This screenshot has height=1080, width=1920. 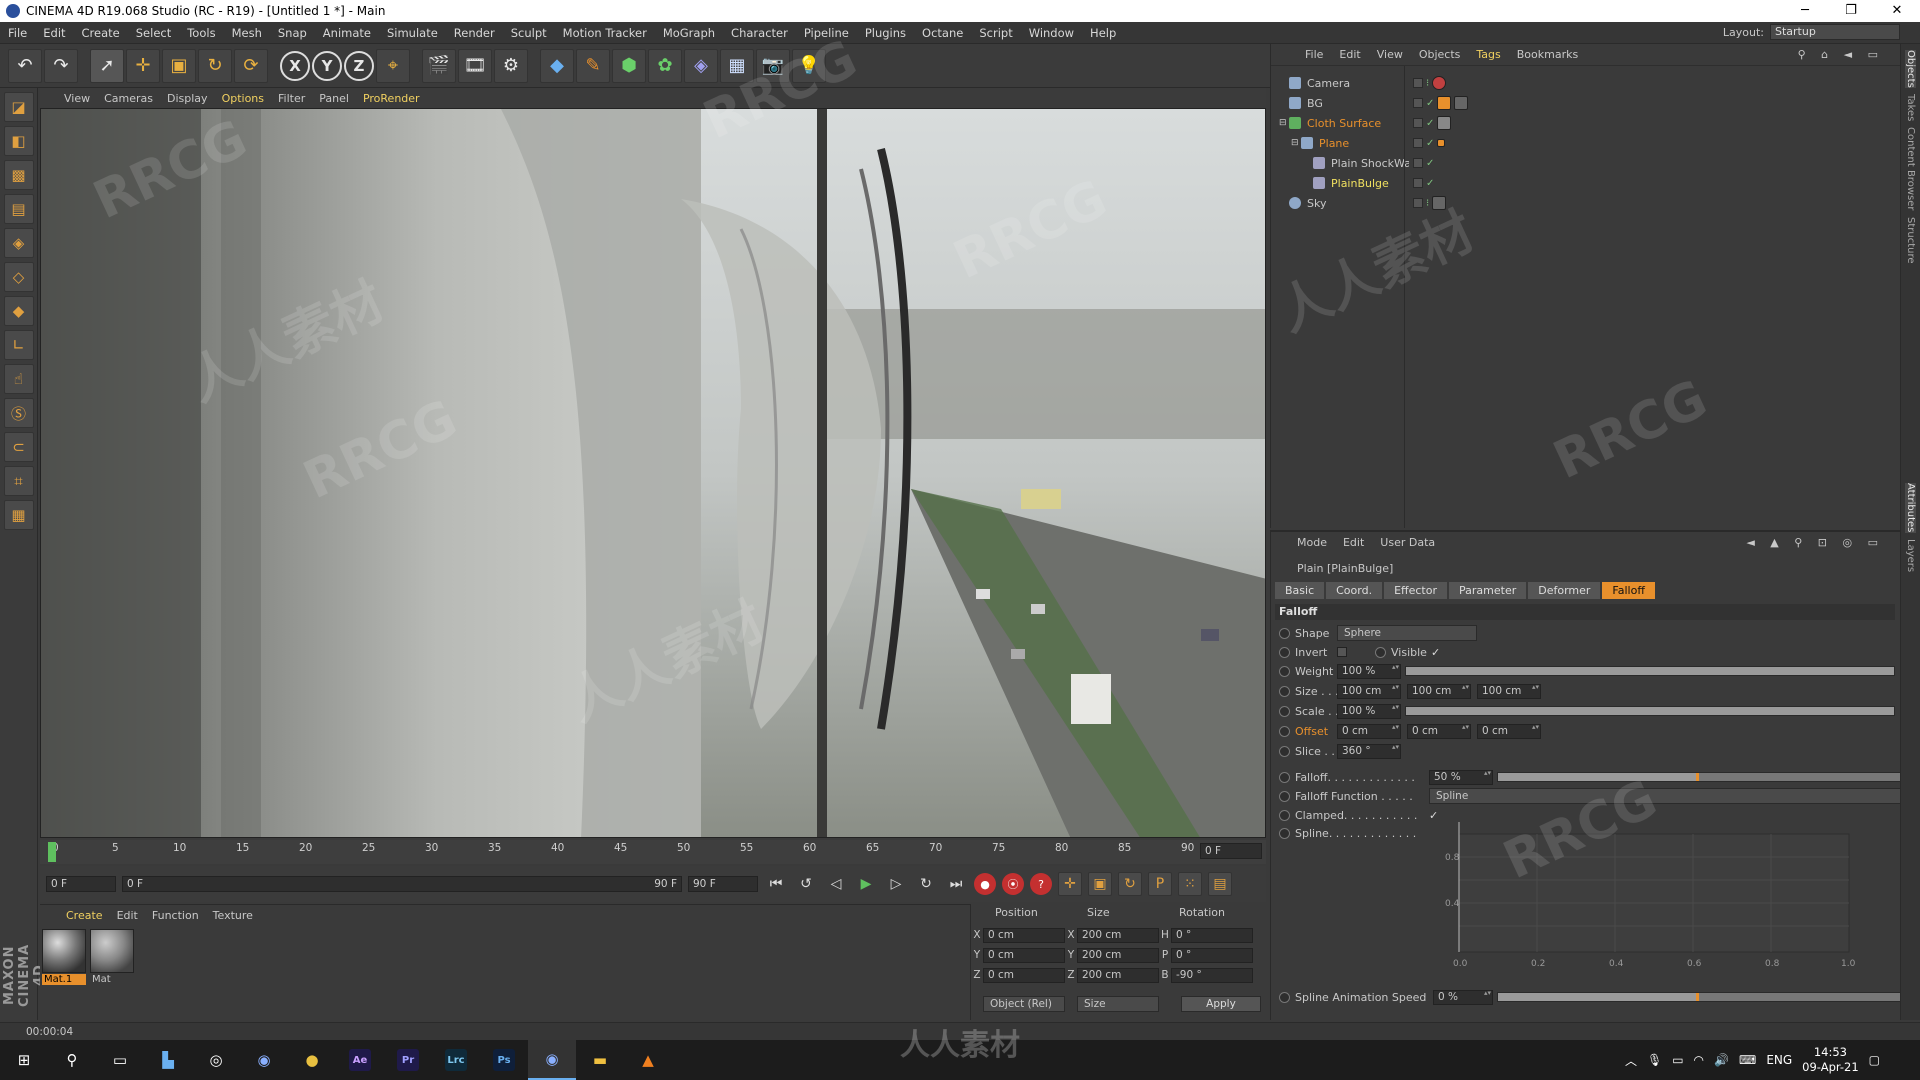 I want to click on task-view-icon: ▭, so click(x=120, y=1060).